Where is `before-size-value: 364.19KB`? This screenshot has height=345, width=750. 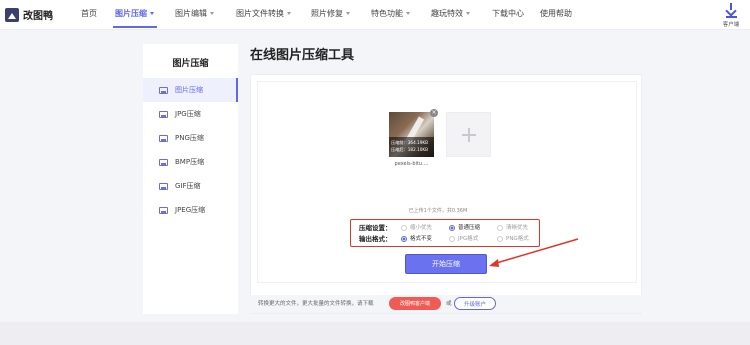 before-size-value: 364.19KB is located at coordinates (418, 142).